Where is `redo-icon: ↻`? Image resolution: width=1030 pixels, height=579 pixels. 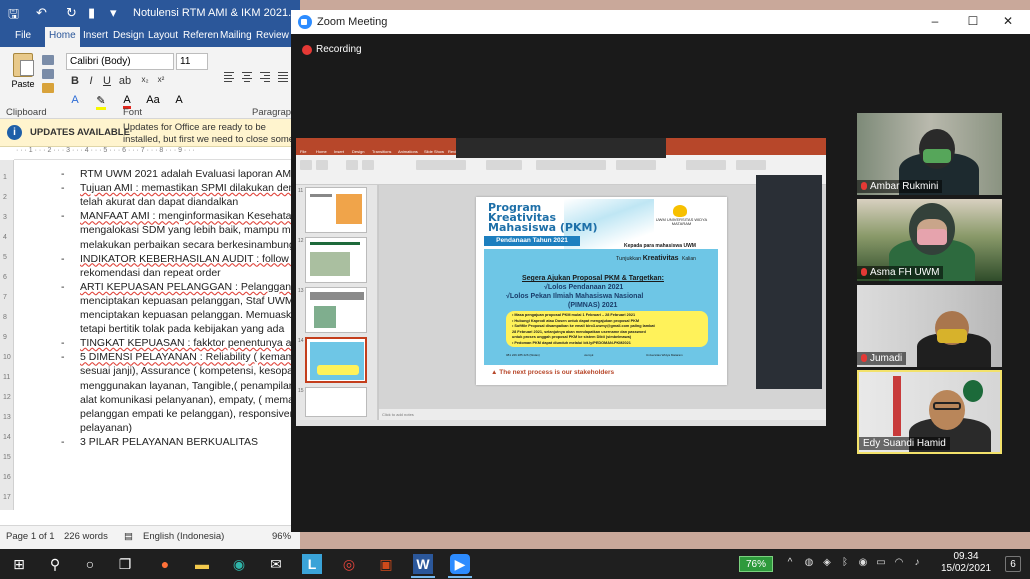 redo-icon: ↻ is located at coordinates (71, 13).